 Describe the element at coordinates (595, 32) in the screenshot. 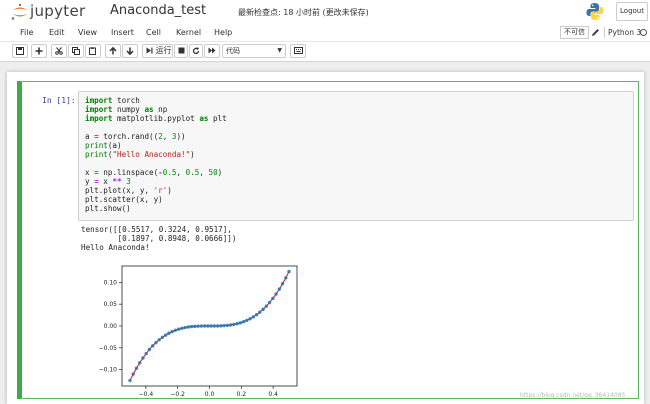

I see `pencil-icon` at that location.